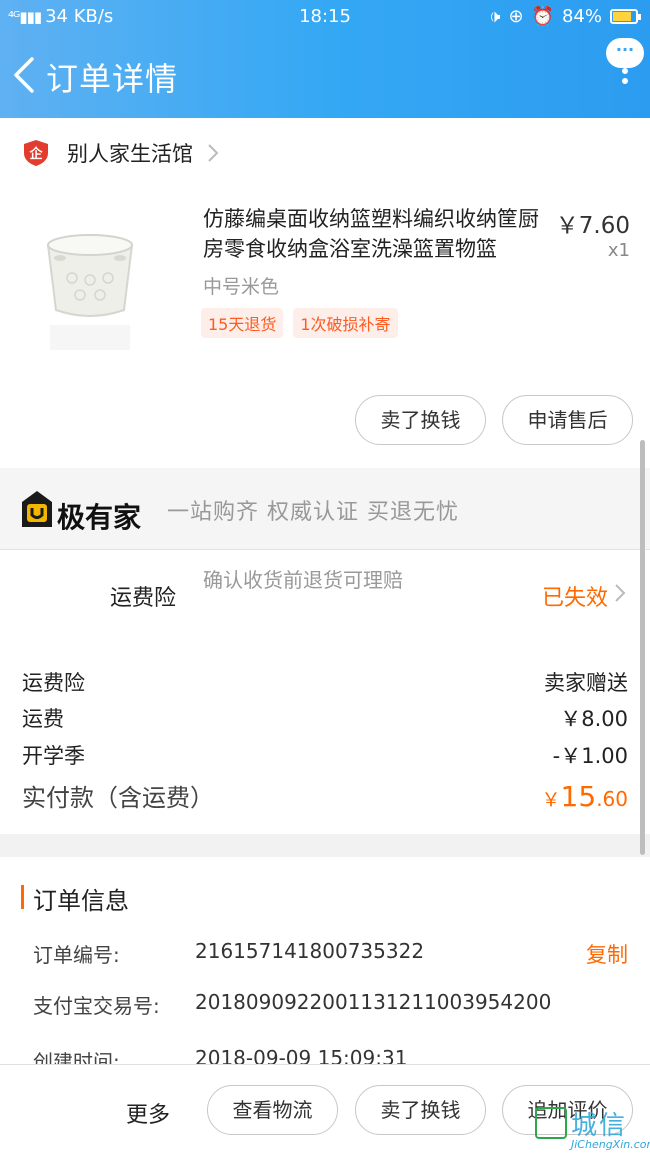 The height and width of the screenshot is (1155, 650). Describe the element at coordinates (345, 323) in the screenshot. I see `tag-reship: 1次破损补寄` at that location.